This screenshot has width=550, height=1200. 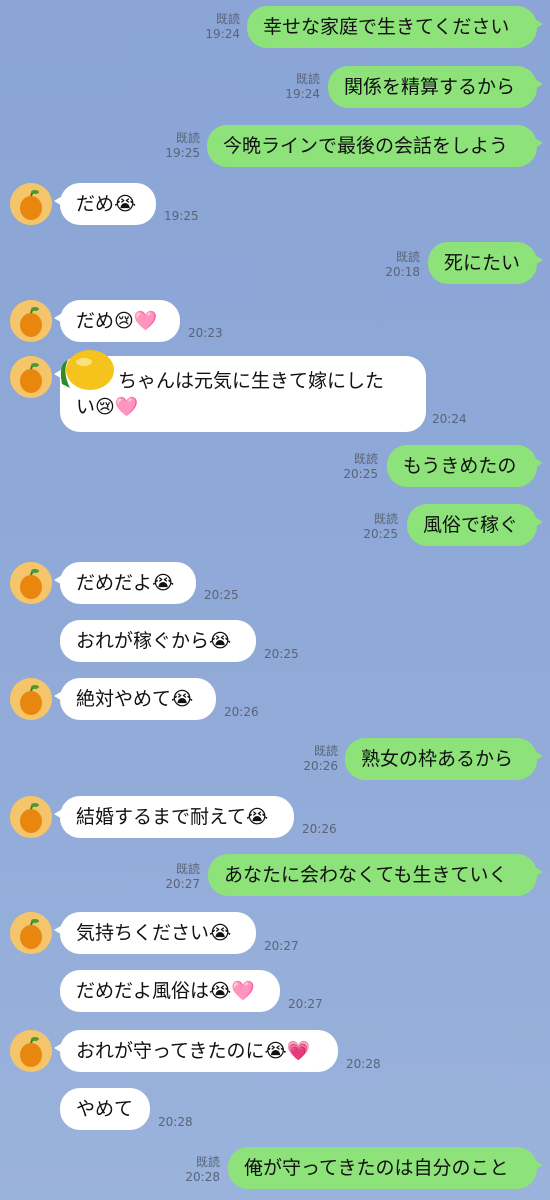 What do you see at coordinates (251, 381) in the screenshot?
I see `message-text-line: ちゃんは元気に生きて嫁にした` at bounding box center [251, 381].